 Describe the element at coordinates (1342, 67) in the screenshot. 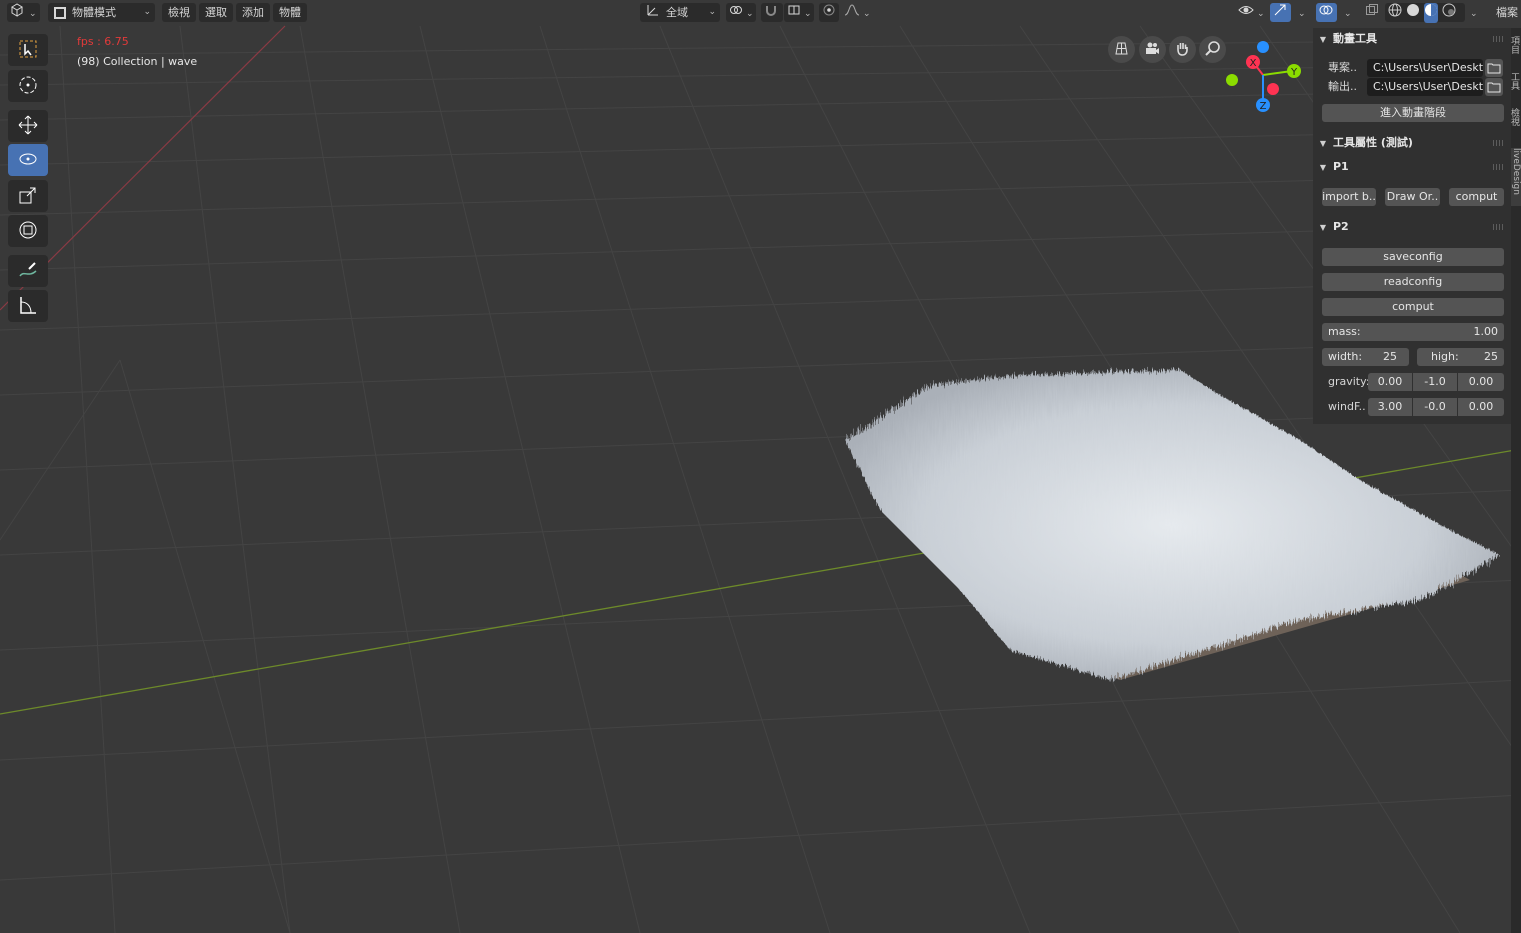

I see `project-path-label: 專案..` at that location.